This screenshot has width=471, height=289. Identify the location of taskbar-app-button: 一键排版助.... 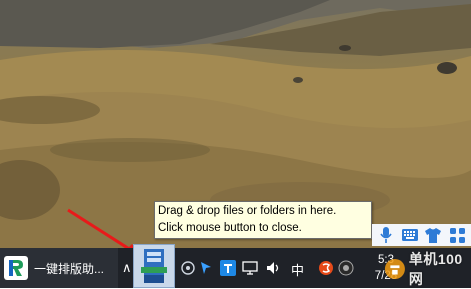
(59, 268).